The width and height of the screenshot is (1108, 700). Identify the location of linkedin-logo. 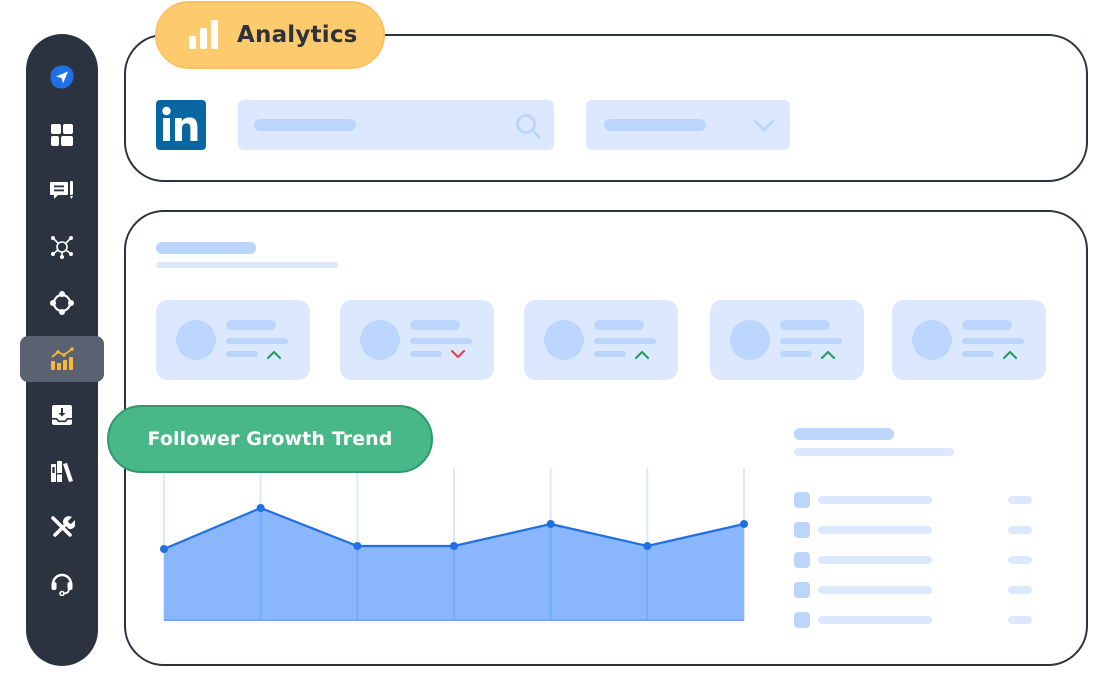
(181, 125).